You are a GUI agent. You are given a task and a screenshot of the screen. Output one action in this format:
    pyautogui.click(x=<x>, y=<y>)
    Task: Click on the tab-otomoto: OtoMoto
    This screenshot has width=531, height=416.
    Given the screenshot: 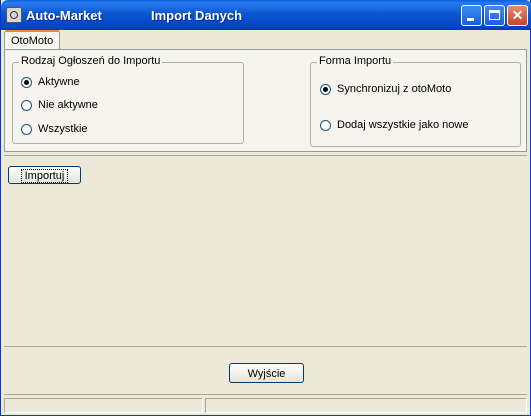 What is the action you would take?
    pyautogui.click(x=32, y=40)
    